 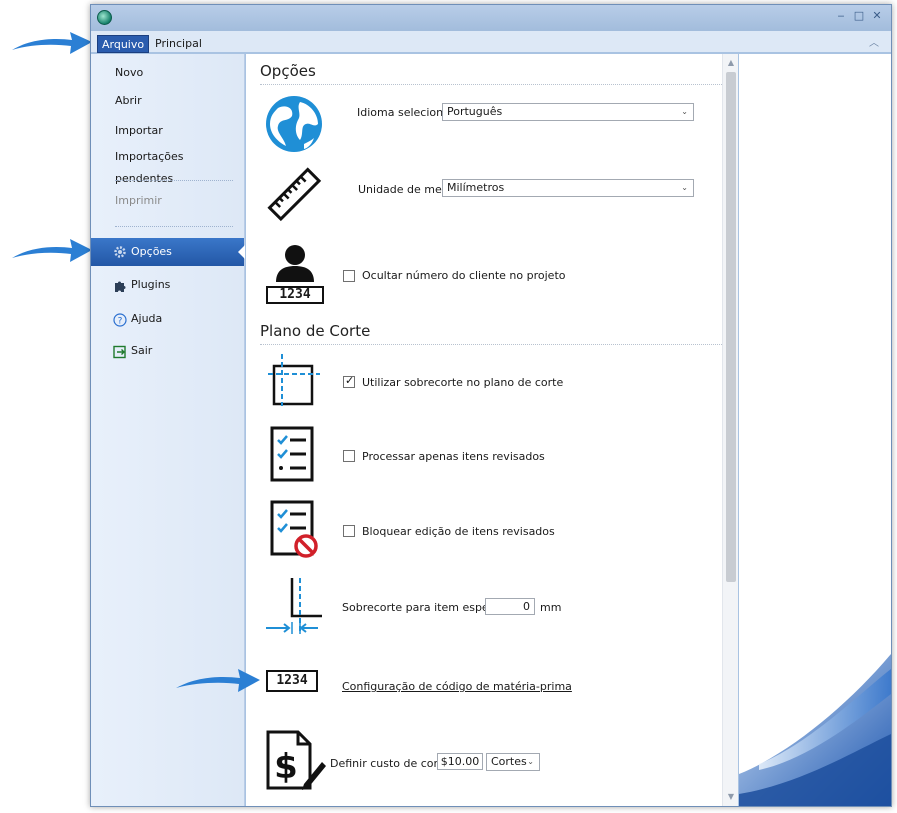 What do you see at coordinates (476, 187) in the screenshot?
I see `unit-value: Milímetros` at bounding box center [476, 187].